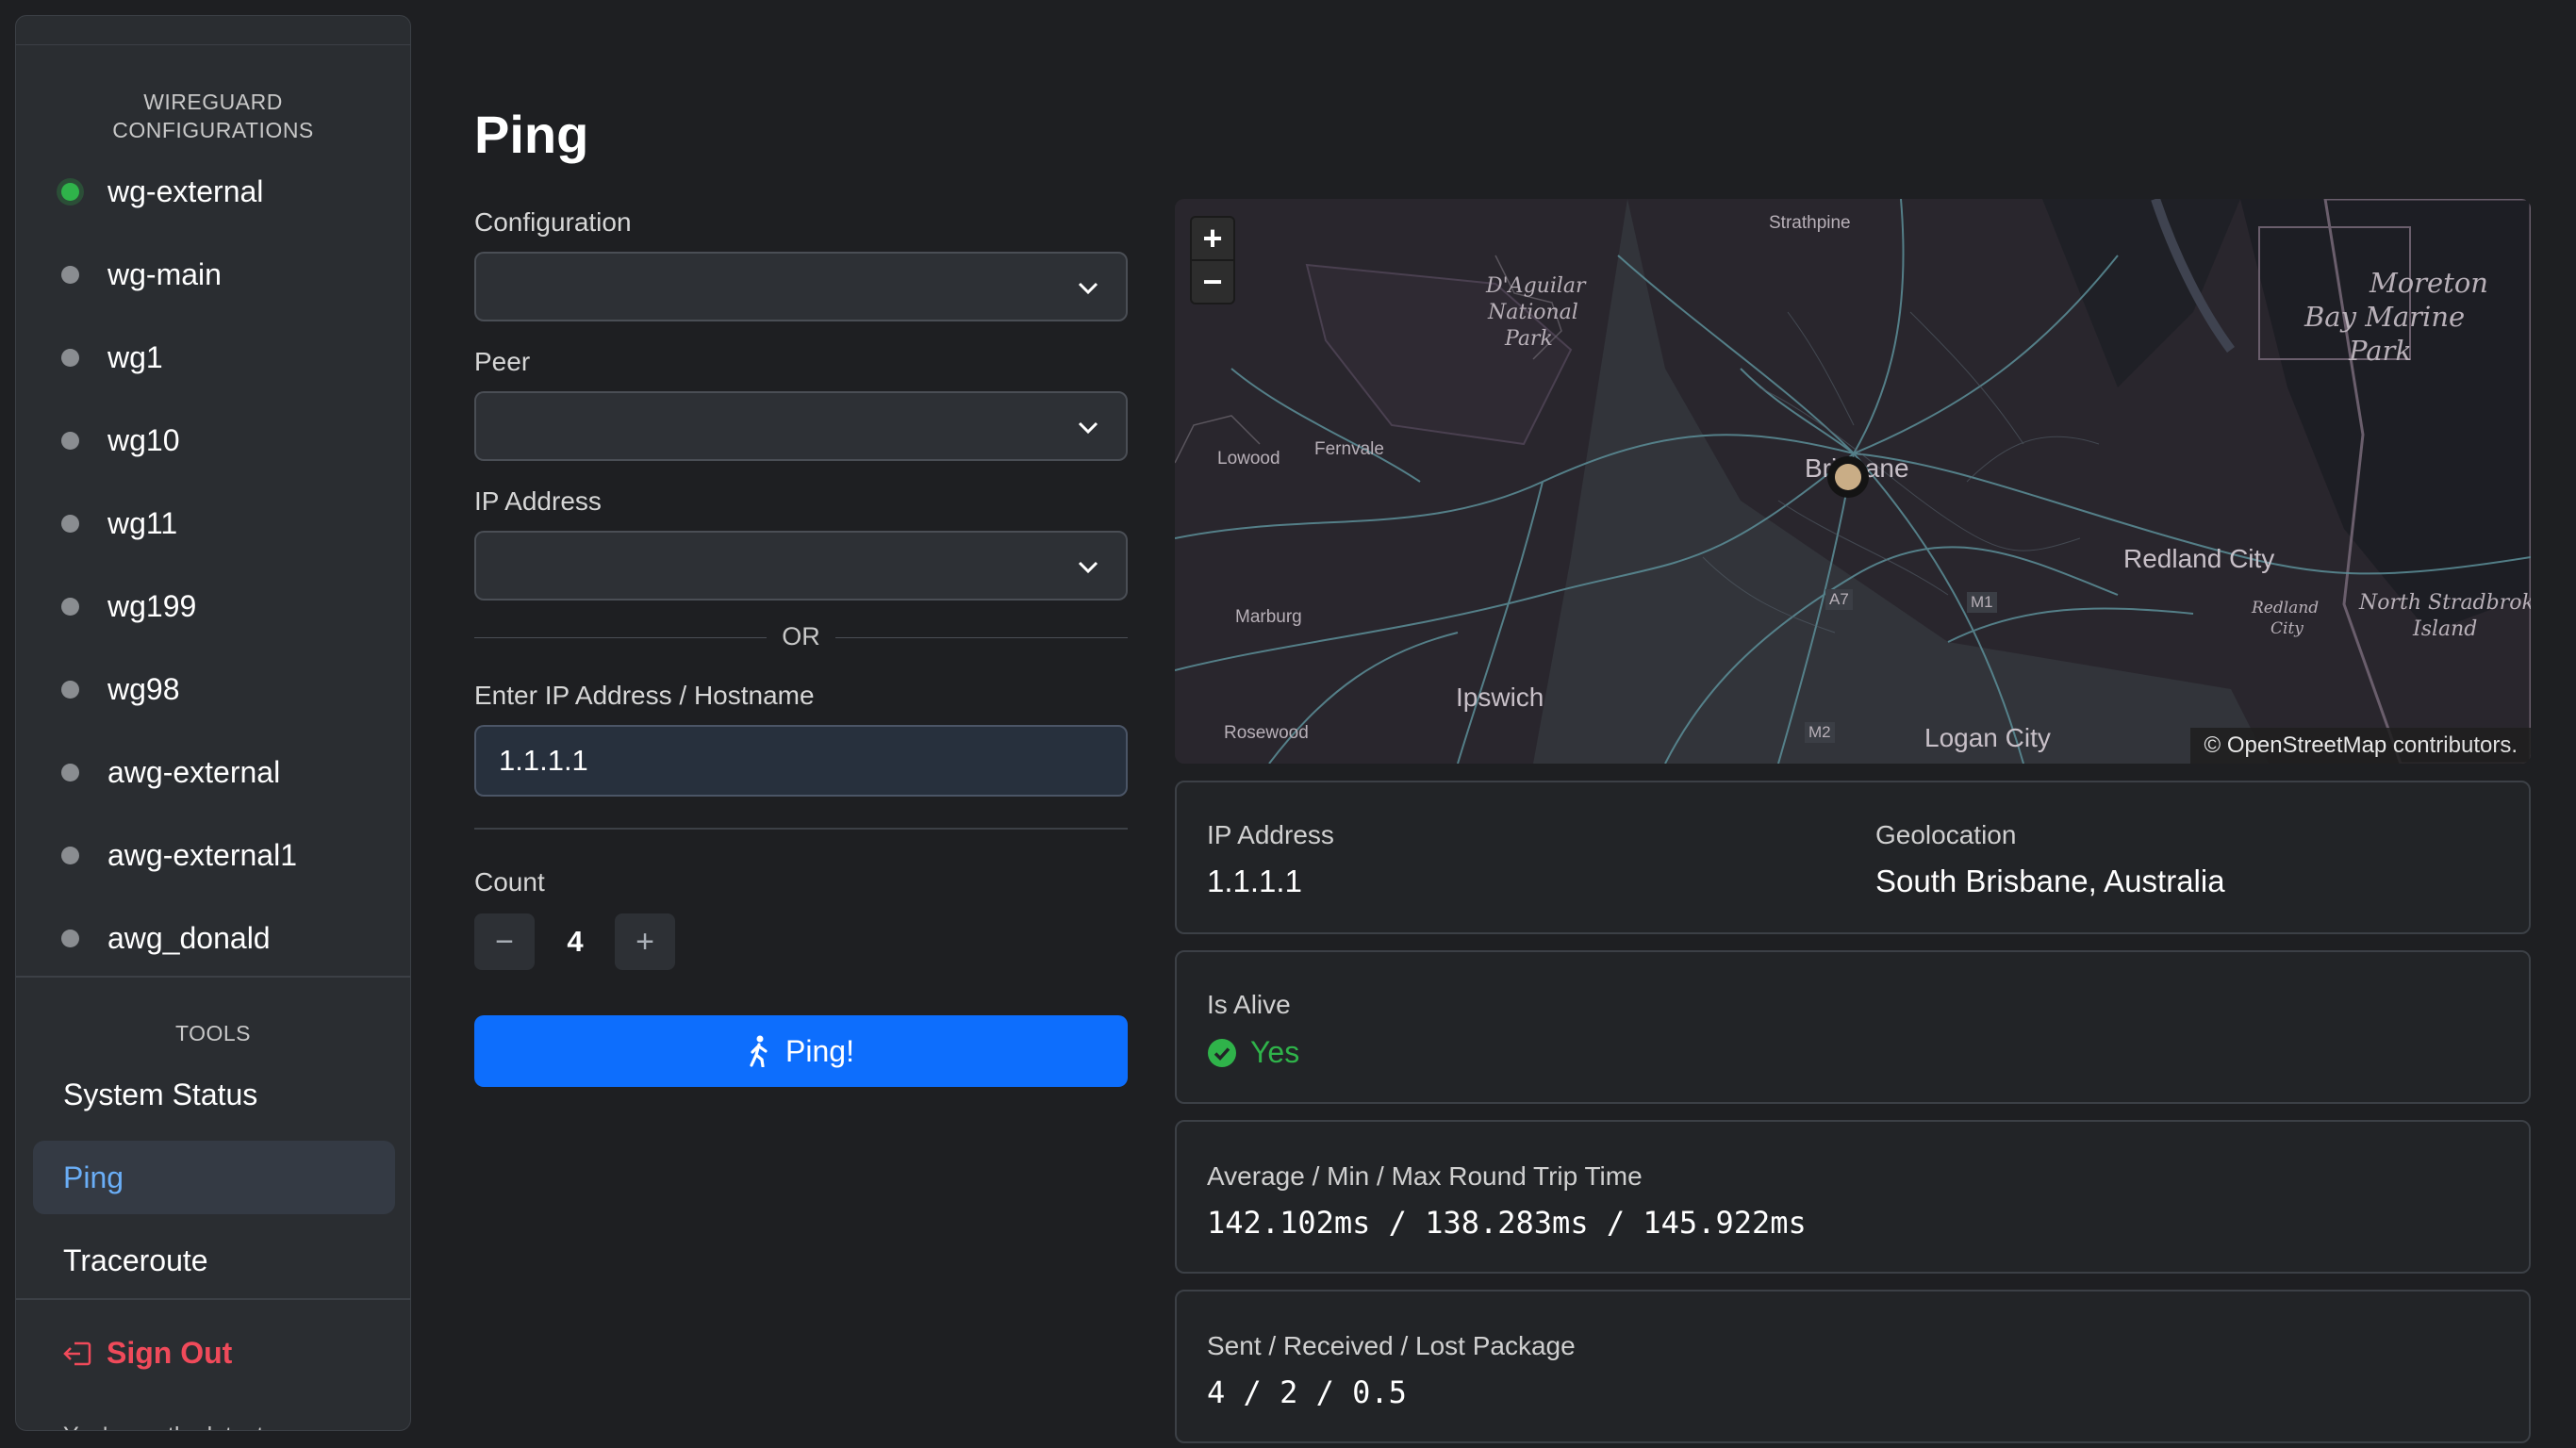 This screenshot has width=2576, height=1448. What do you see at coordinates (1982, 602) in the screenshot?
I see `road-badge: M1` at bounding box center [1982, 602].